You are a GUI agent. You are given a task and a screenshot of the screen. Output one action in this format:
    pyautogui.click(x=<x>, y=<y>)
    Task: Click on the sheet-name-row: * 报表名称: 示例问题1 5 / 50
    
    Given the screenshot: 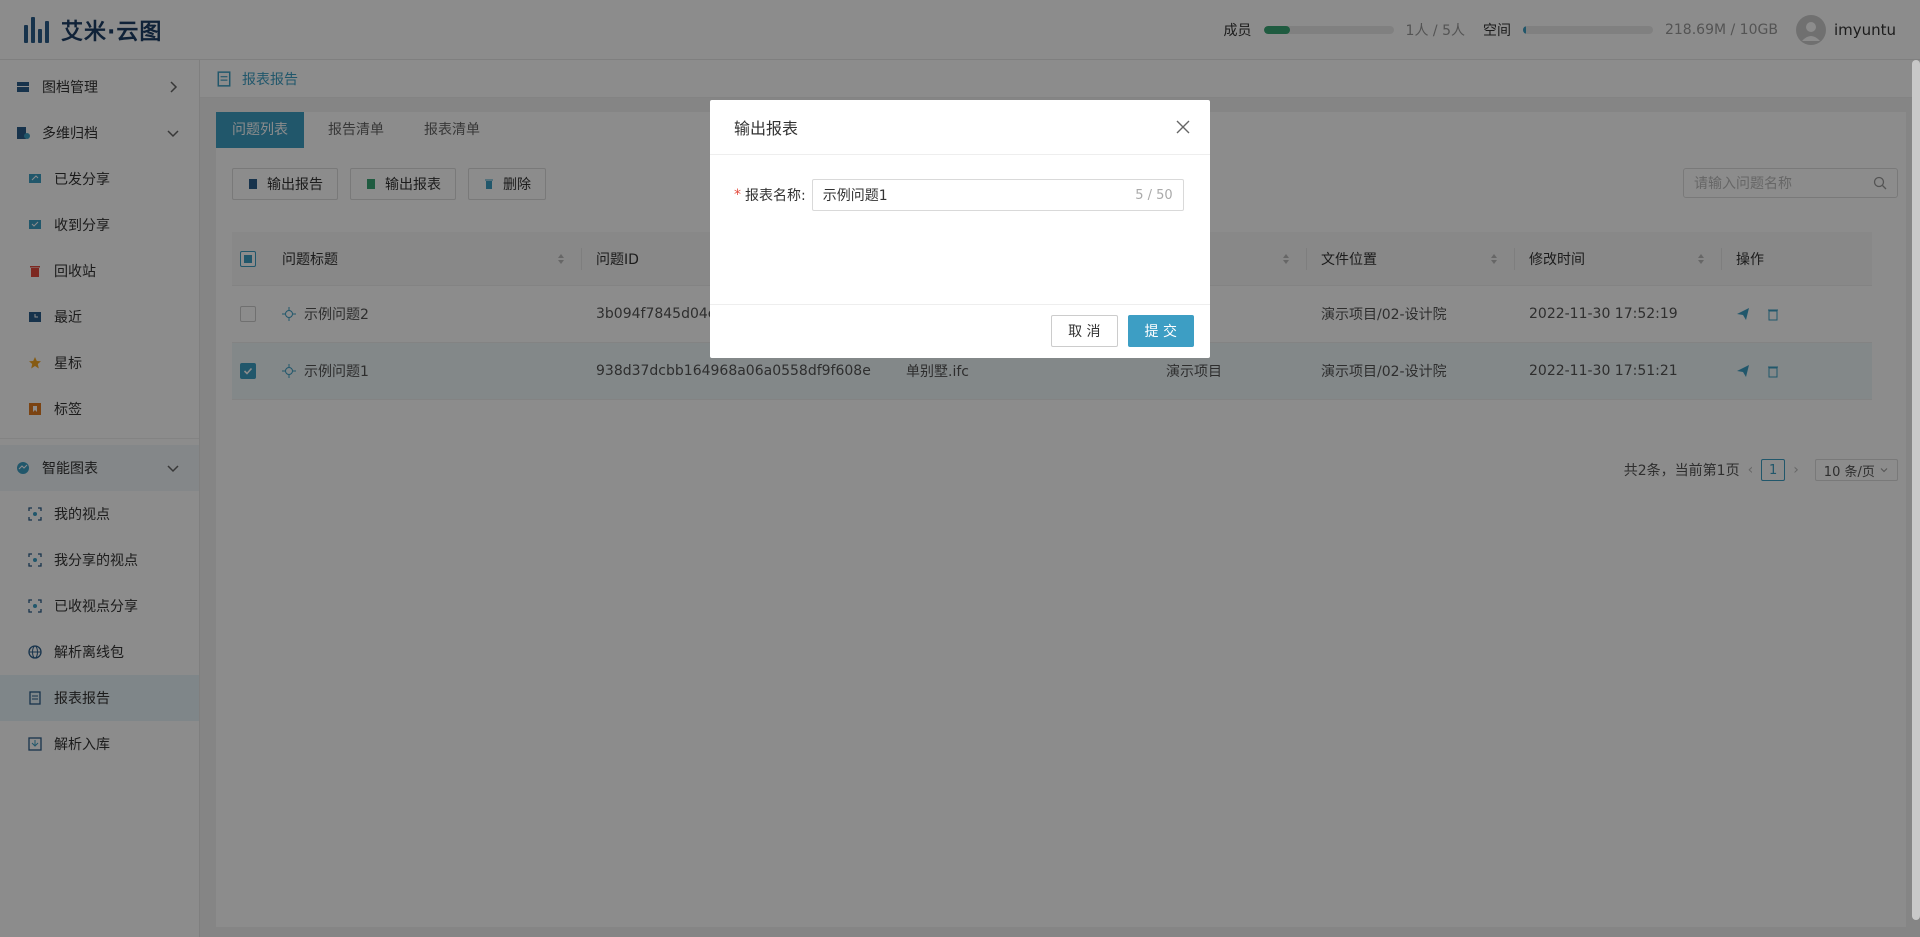 What is the action you would take?
    pyautogui.click(x=959, y=195)
    